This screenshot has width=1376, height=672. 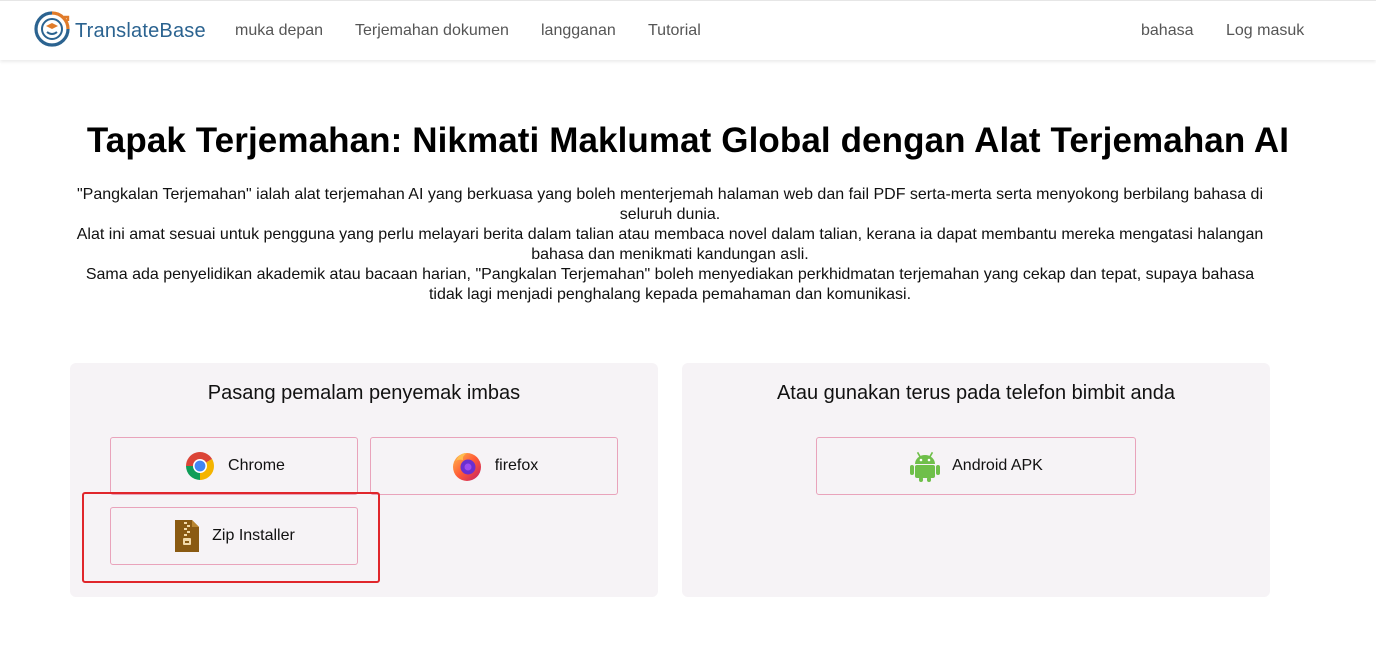 What do you see at coordinates (200, 466) in the screenshot?
I see `chrome-icon` at bounding box center [200, 466].